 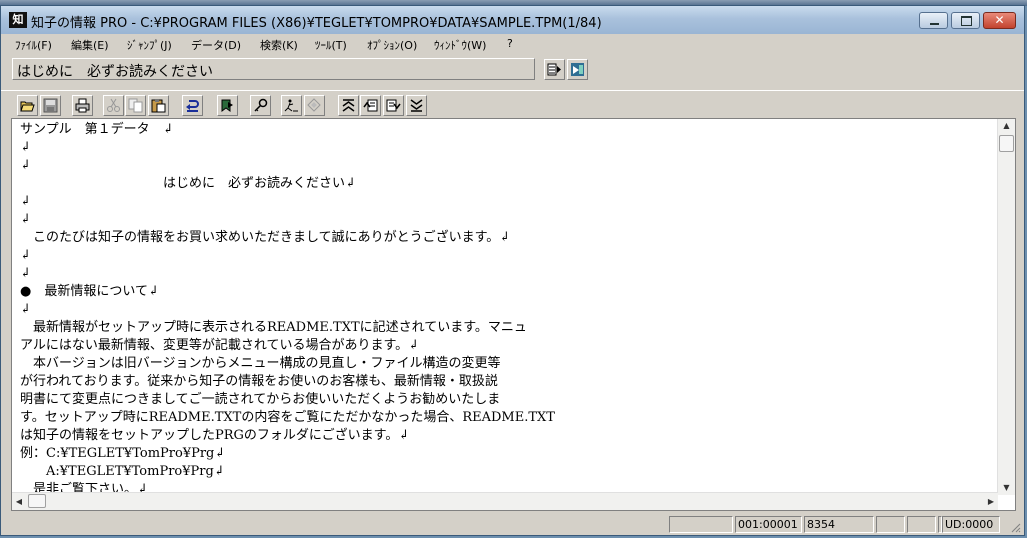 I want to click on menu-search: 検索(K), so click(x=279, y=45).